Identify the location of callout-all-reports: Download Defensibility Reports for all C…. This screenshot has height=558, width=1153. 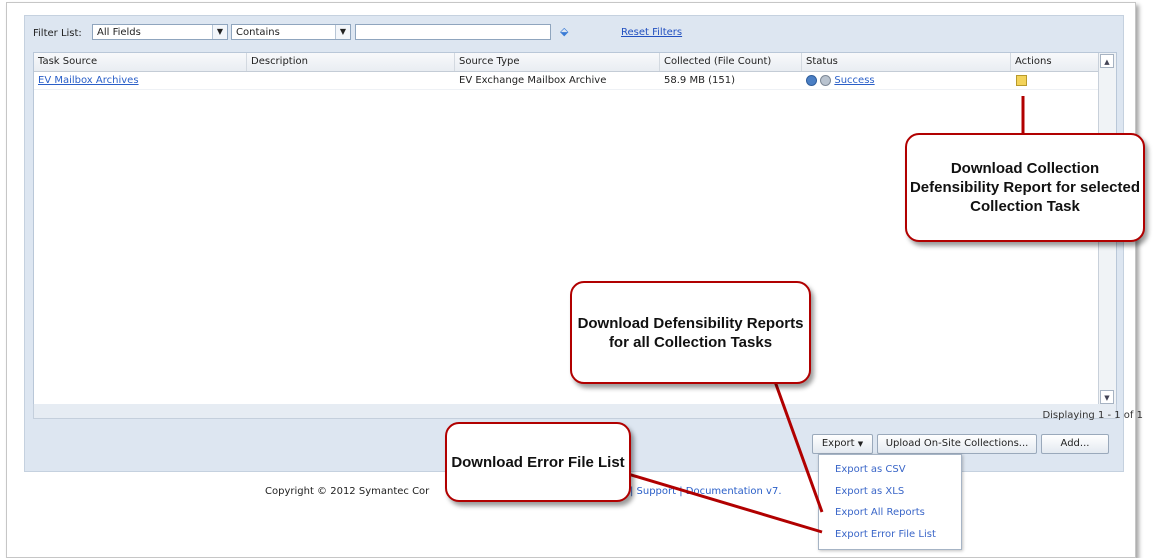
(690, 332).